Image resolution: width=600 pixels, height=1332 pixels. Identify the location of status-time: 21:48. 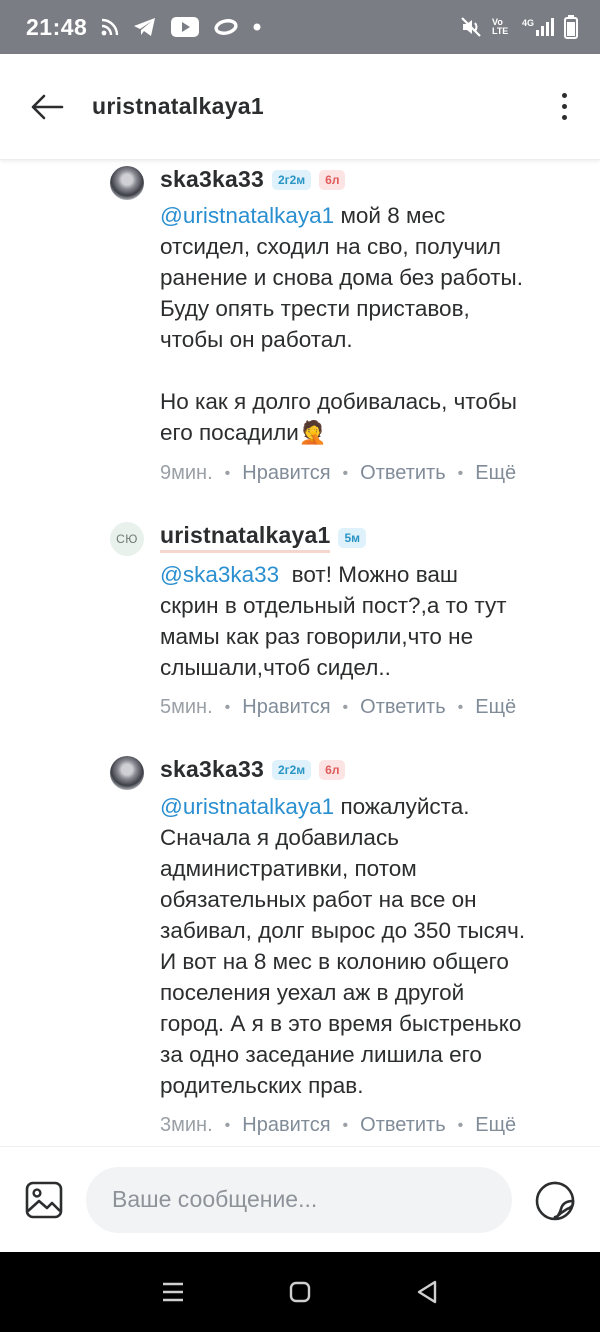
(57, 26).